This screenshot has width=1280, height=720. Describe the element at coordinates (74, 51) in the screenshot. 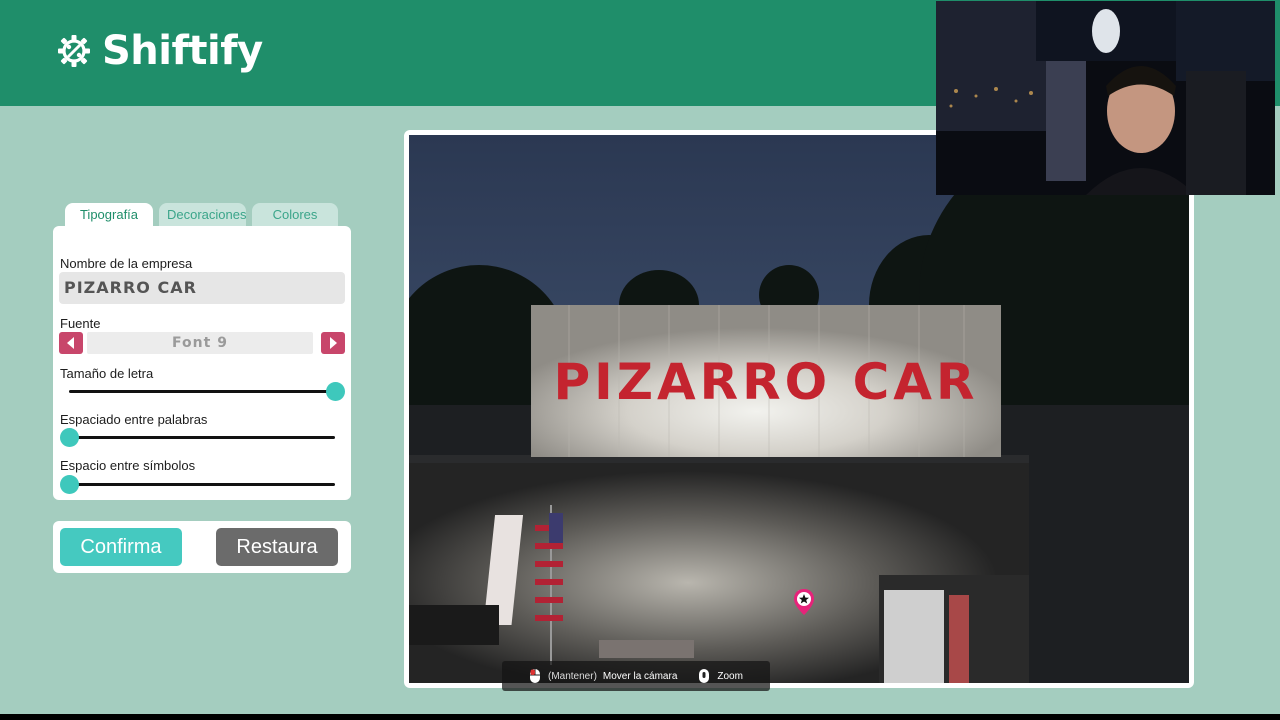

I see `gear-logo-icon` at that location.